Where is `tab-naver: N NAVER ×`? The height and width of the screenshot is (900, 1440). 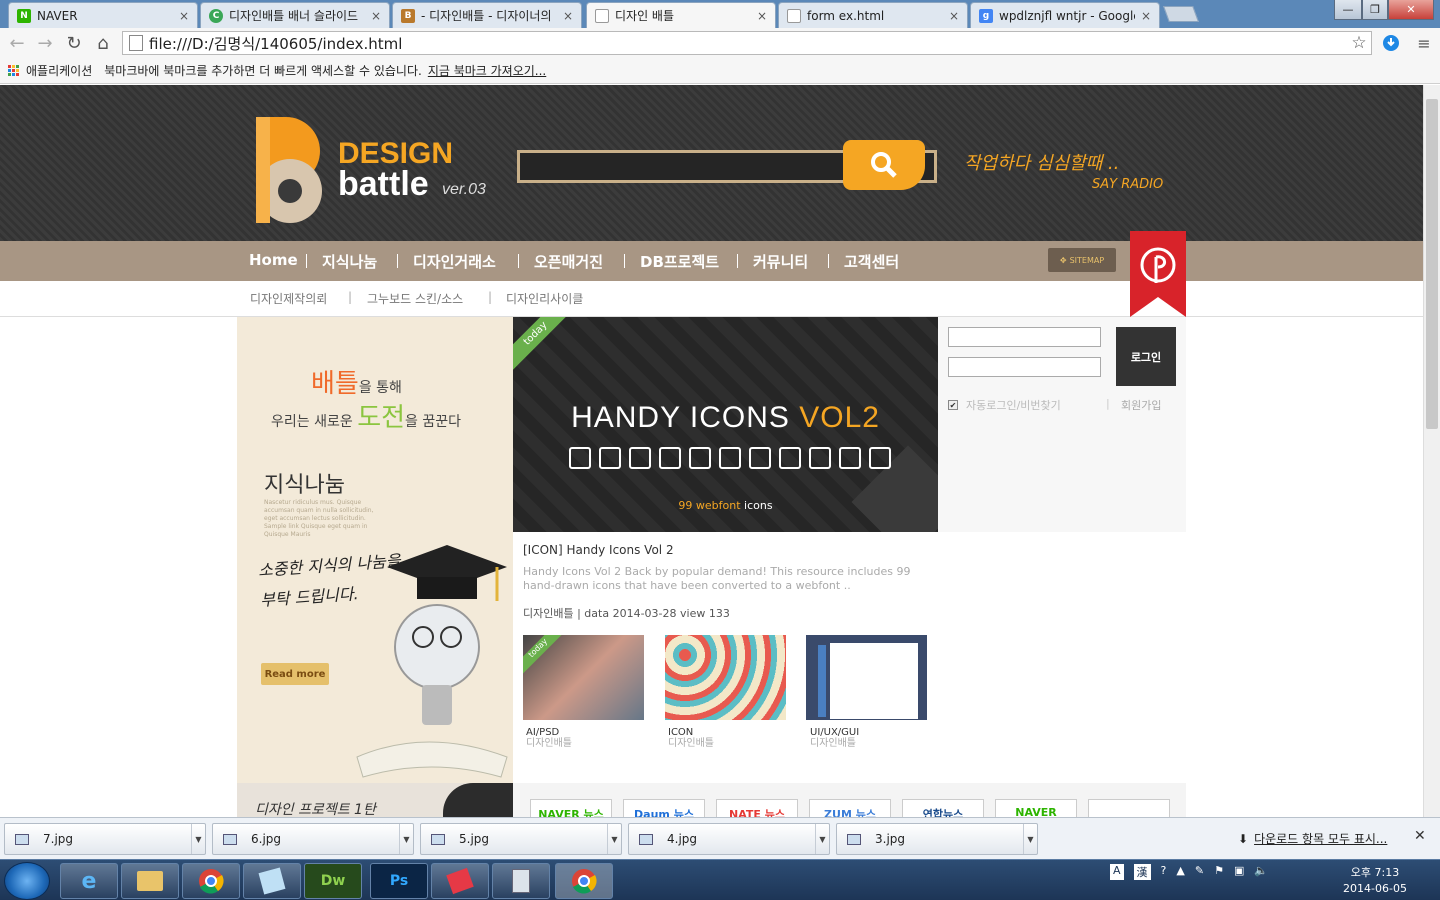
tab-naver: N NAVER × is located at coordinates (103, 15).